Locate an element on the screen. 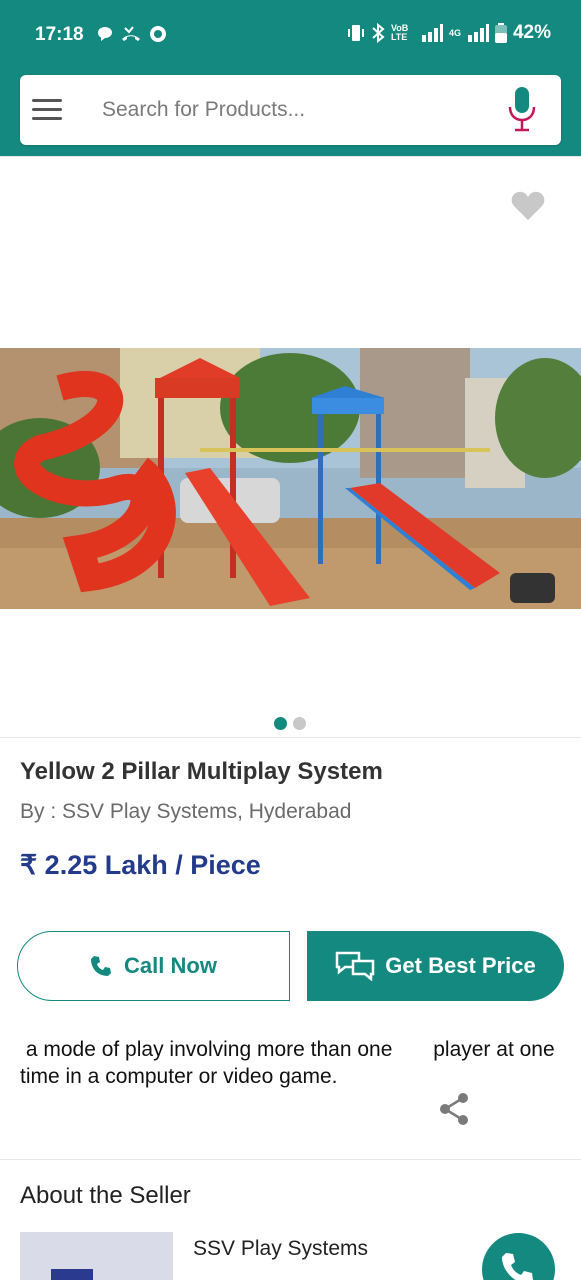 The image size is (581, 1280). chat-bubbles-icon is located at coordinates (355, 966).